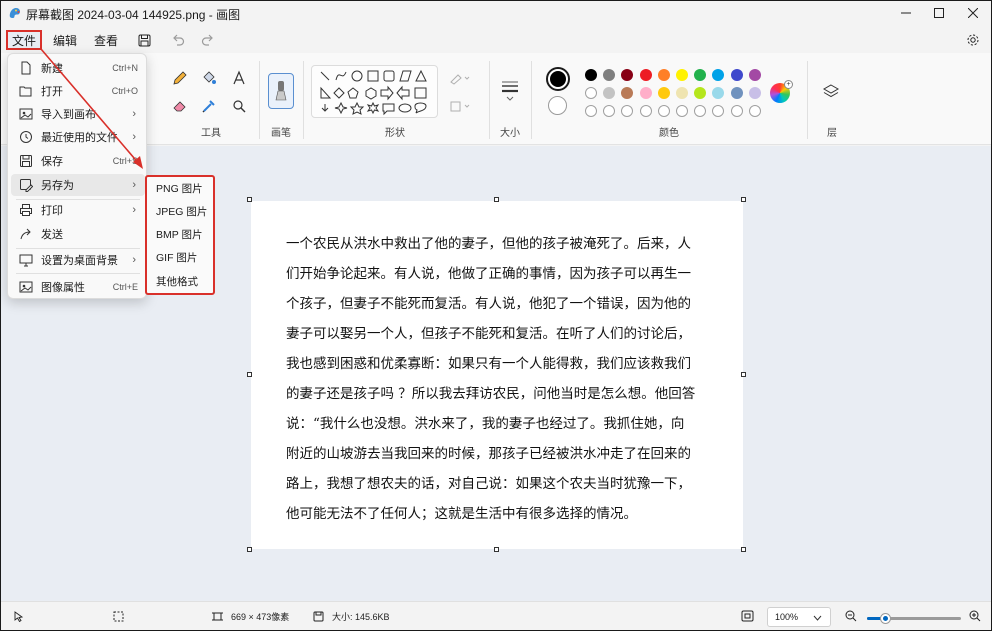 The width and height of the screenshot is (992, 631). What do you see at coordinates (78, 210) in the screenshot?
I see `menu-print: 打印 ›` at bounding box center [78, 210].